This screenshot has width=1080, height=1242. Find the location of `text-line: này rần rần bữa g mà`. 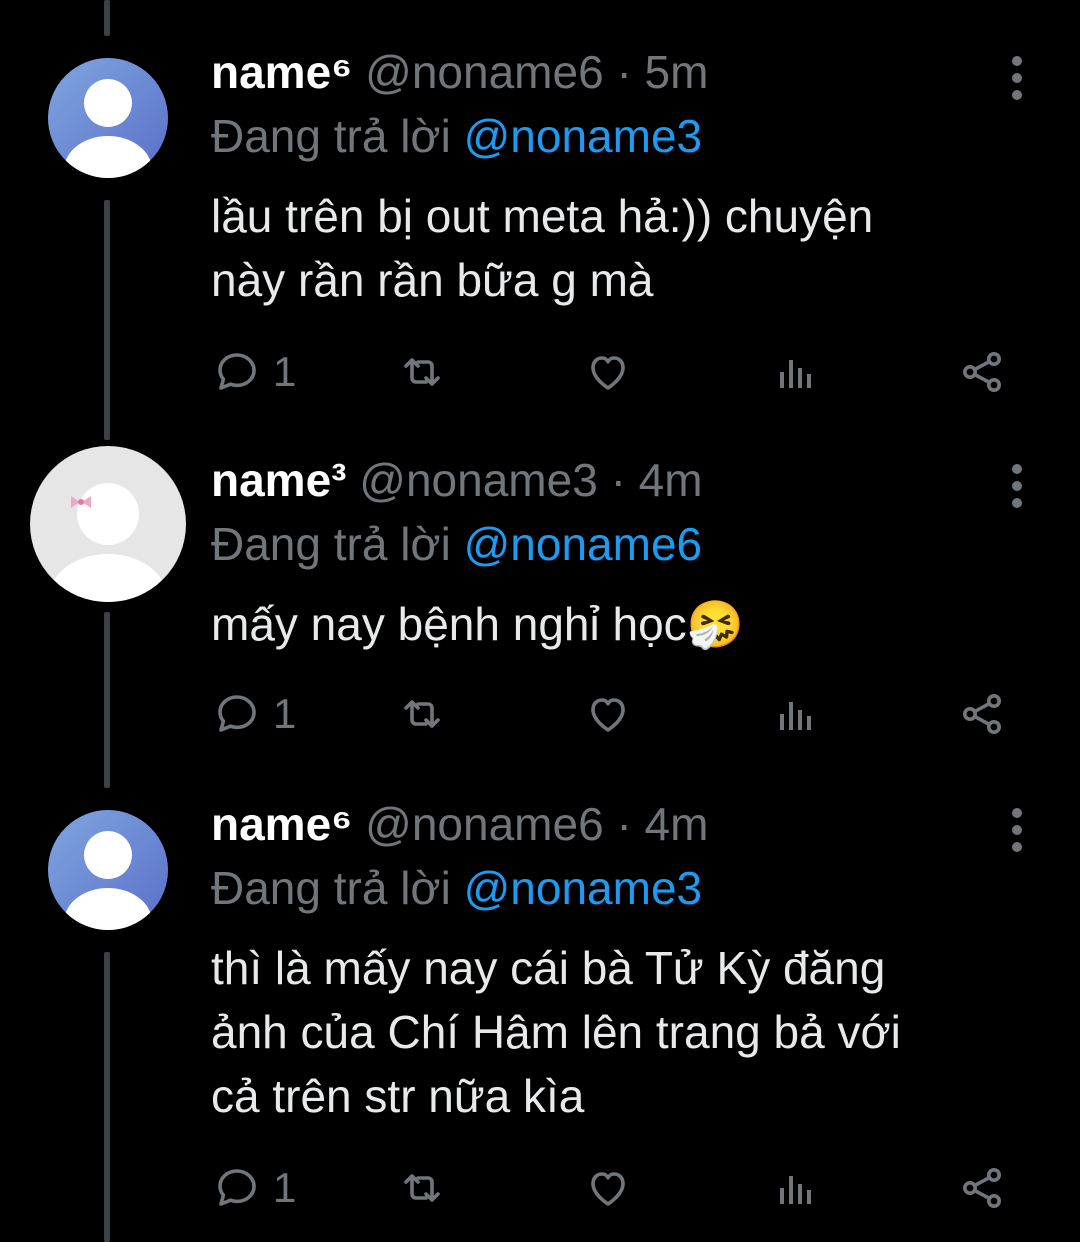

text-line: này rần rần bữa g mà is located at coordinates (432, 280).